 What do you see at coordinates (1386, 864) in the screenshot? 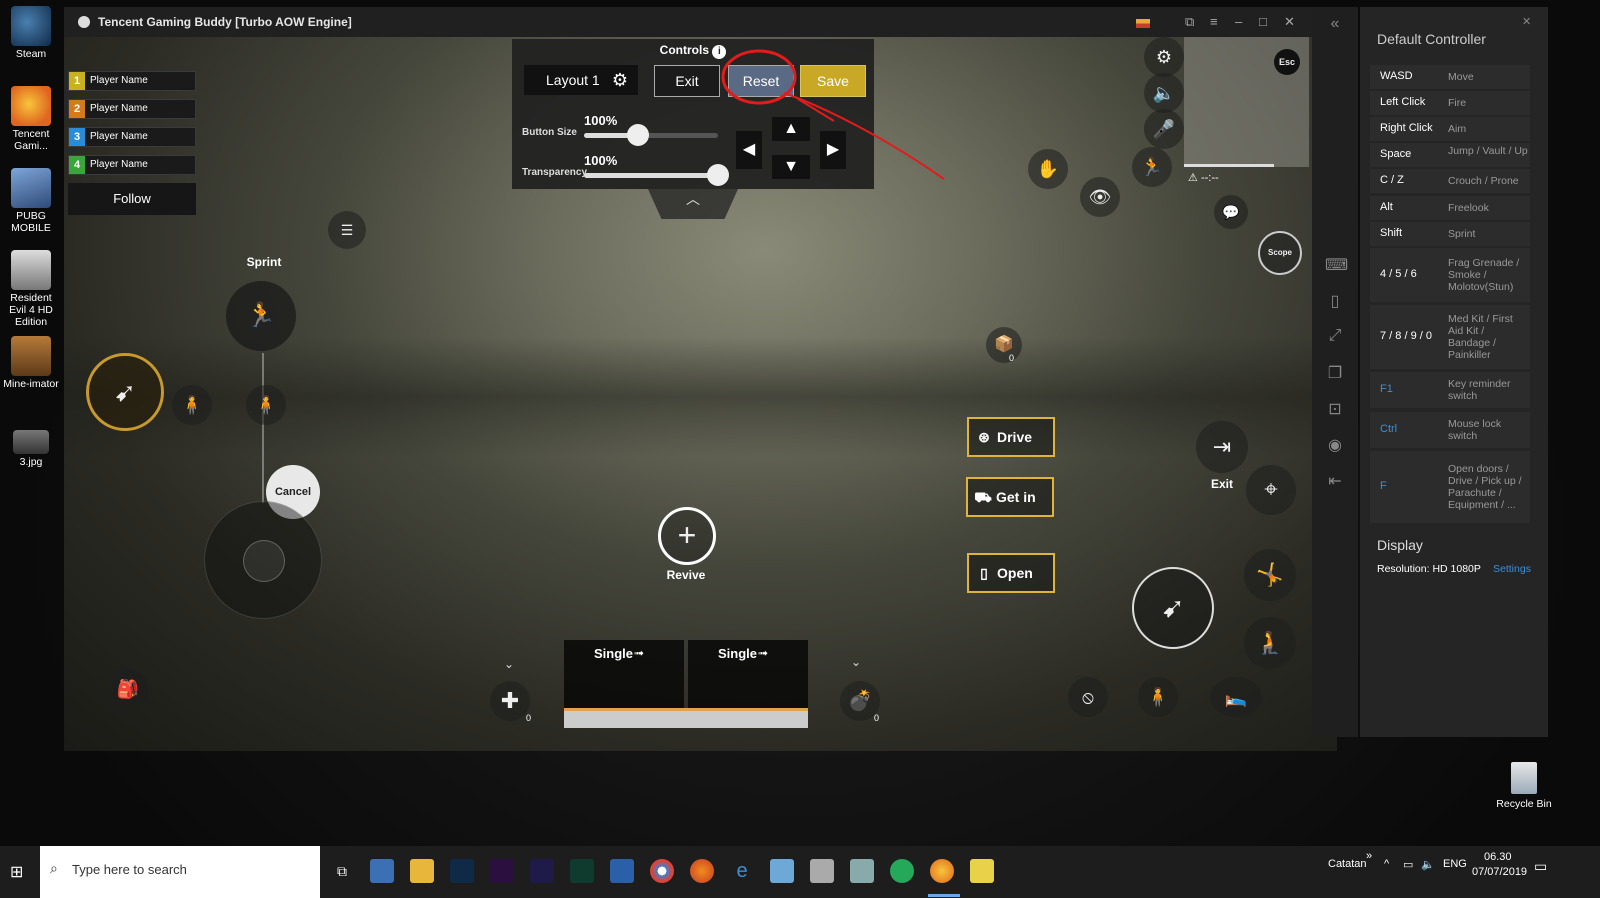
I see `tray-chevron-up-icon: ^` at bounding box center [1386, 864].